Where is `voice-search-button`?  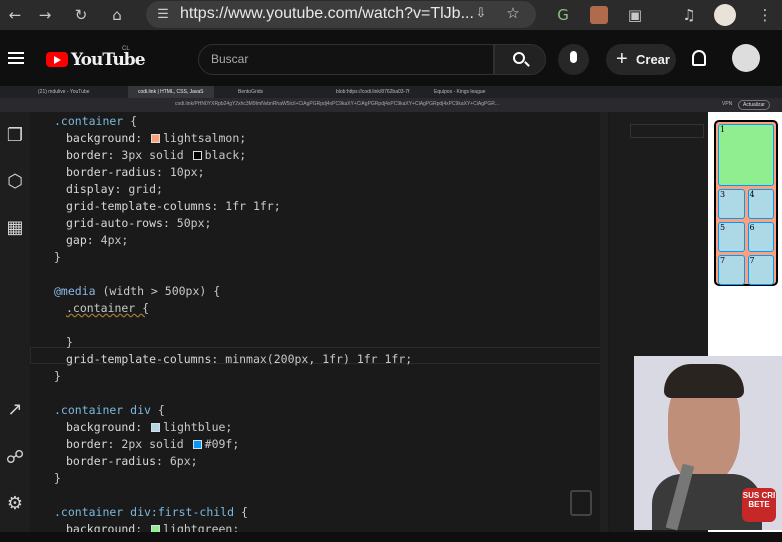 voice-search-button is located at coordinates (573, 59).